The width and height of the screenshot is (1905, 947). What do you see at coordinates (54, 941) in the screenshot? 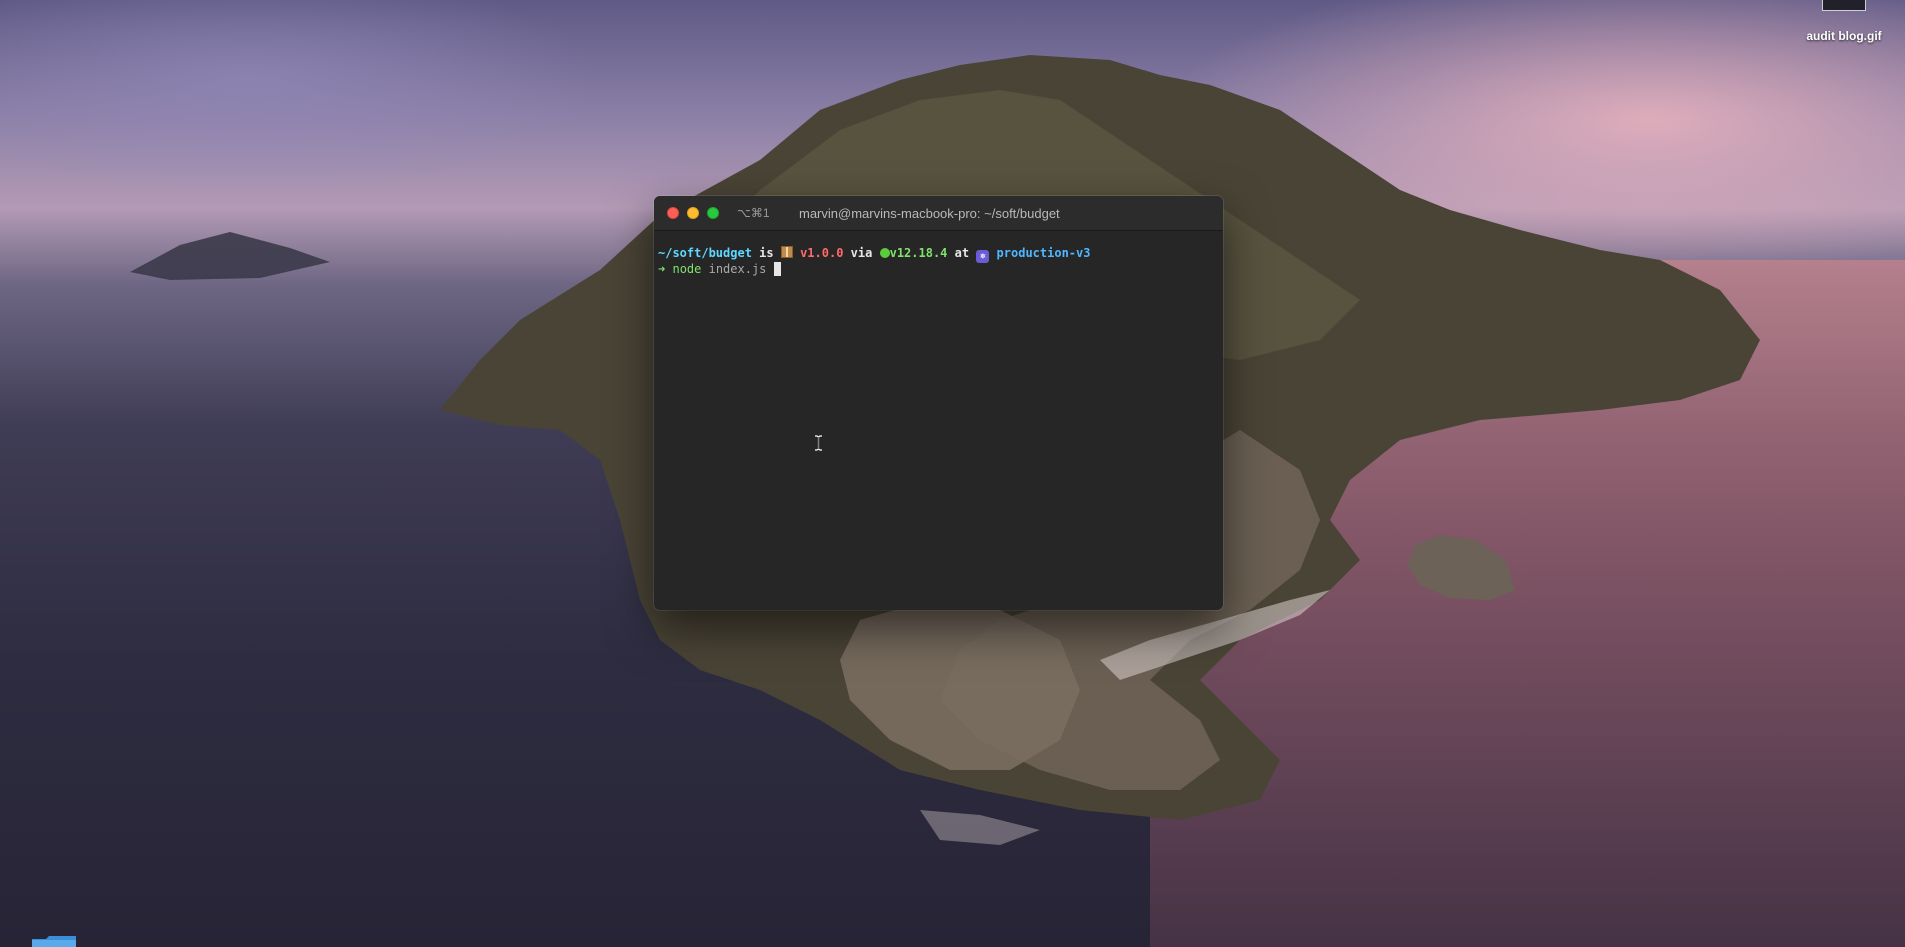
I see `folder-icon` at bounding box center [54, 941].